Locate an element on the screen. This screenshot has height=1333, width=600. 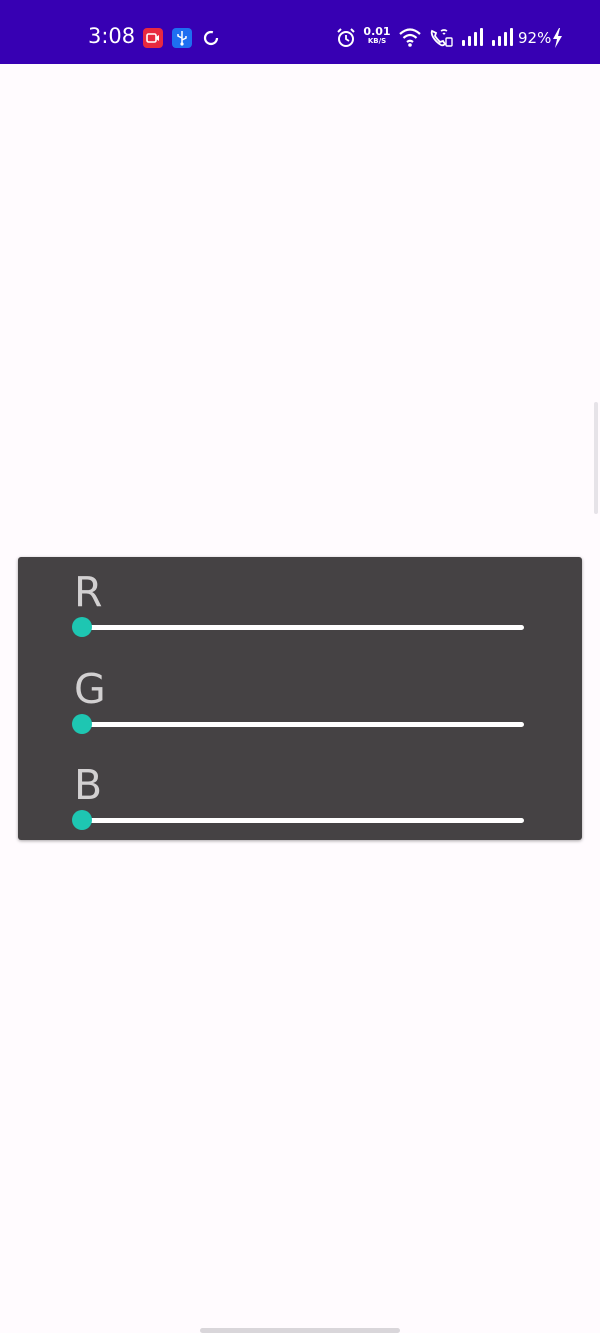
wifi-calling-icon is located at coordinates (441, 38).